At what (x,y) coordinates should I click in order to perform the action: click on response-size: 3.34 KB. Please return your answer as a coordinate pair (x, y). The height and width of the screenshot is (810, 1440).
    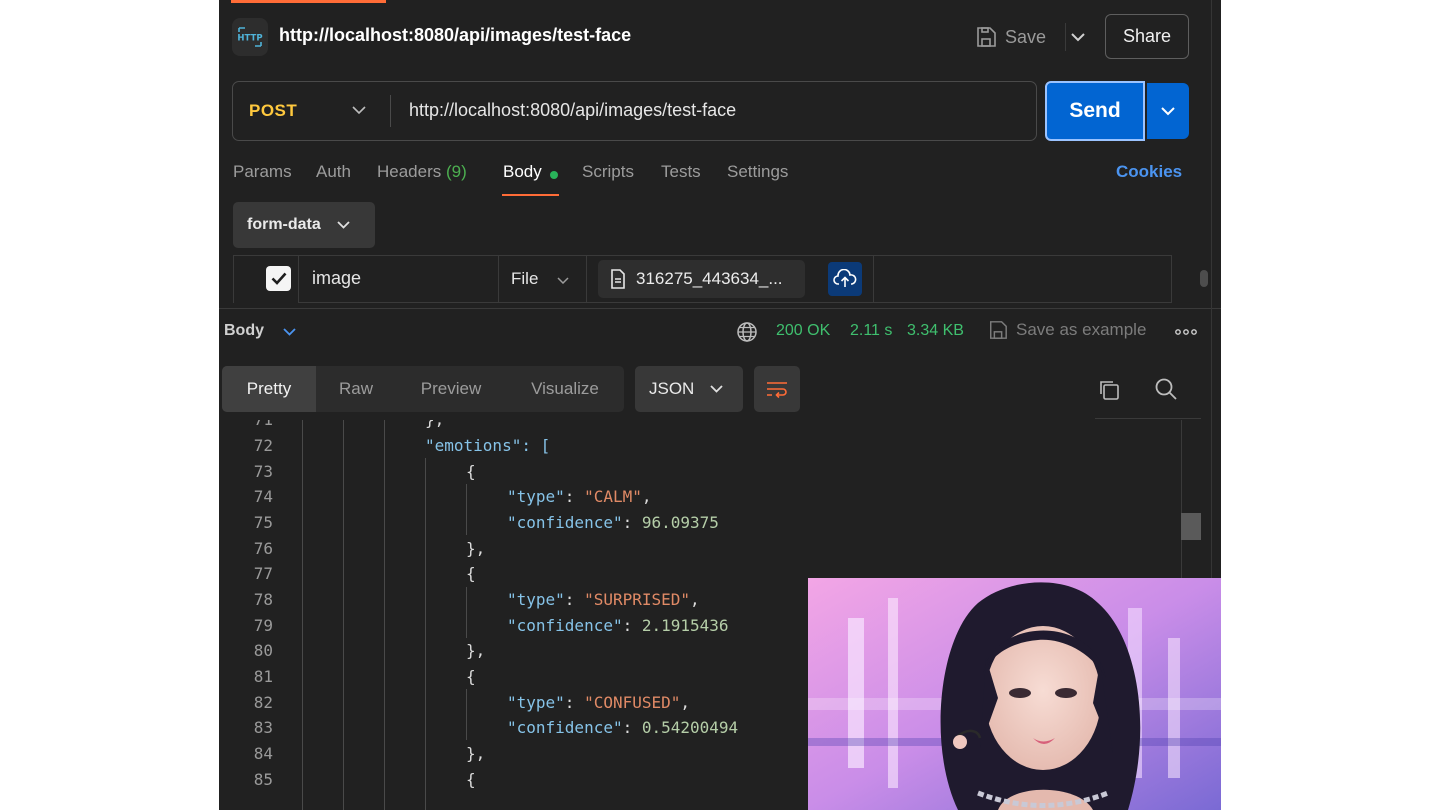
    Looking at the image, I should click on (935, 331).